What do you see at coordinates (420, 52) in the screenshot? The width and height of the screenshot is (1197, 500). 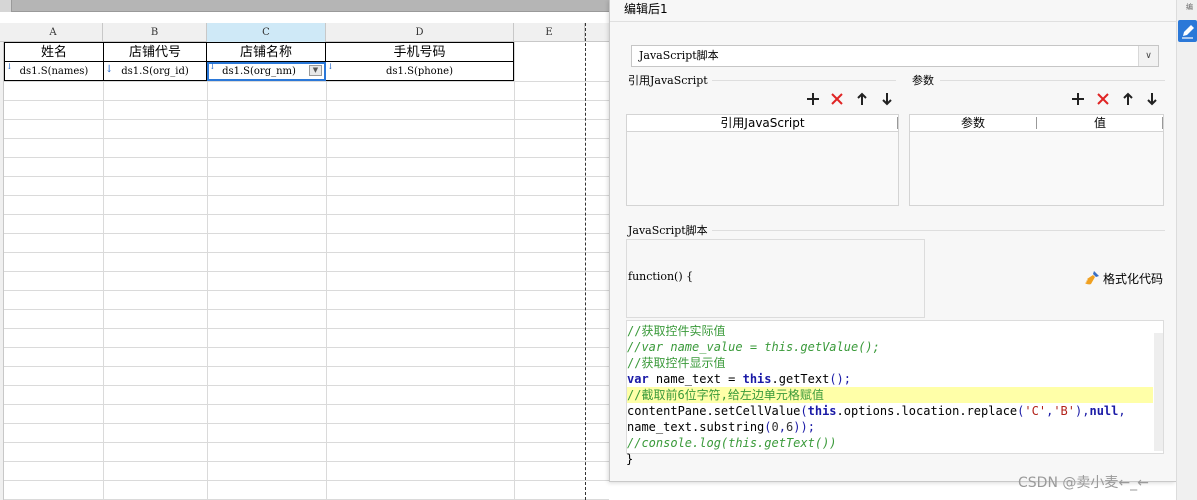 I see `cell-d1: 手机号码` at bounding box center [420, 52].